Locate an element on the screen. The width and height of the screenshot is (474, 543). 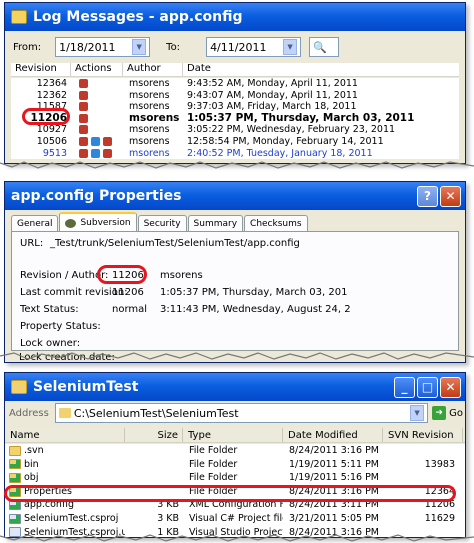
property-status-label: Property Status: is located at coordinates (60, 326).